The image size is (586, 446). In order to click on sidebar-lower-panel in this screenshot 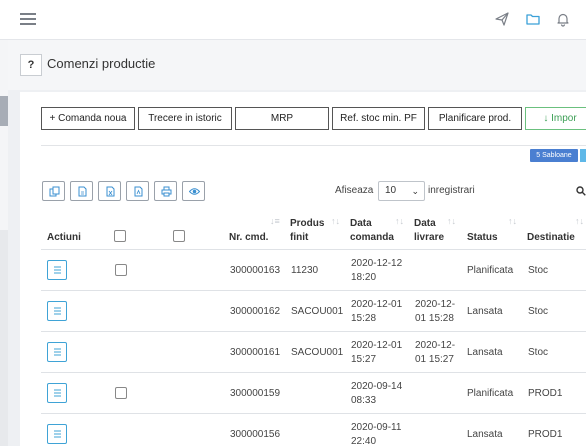, I will do `click(4, 338)`.